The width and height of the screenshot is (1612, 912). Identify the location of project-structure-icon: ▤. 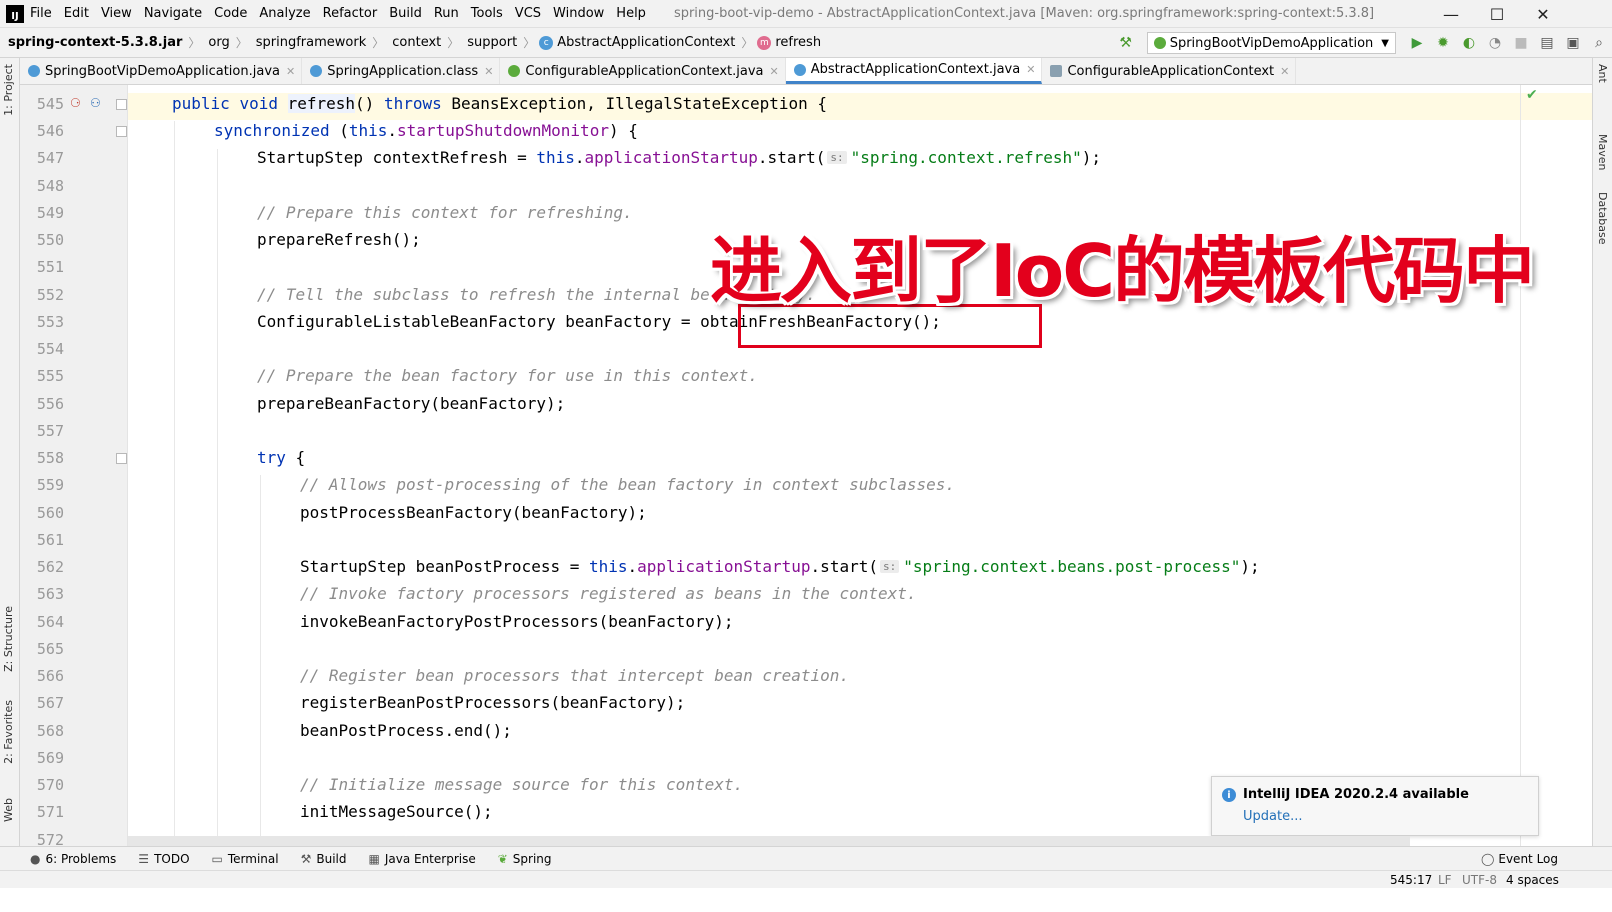
(1547, 43).